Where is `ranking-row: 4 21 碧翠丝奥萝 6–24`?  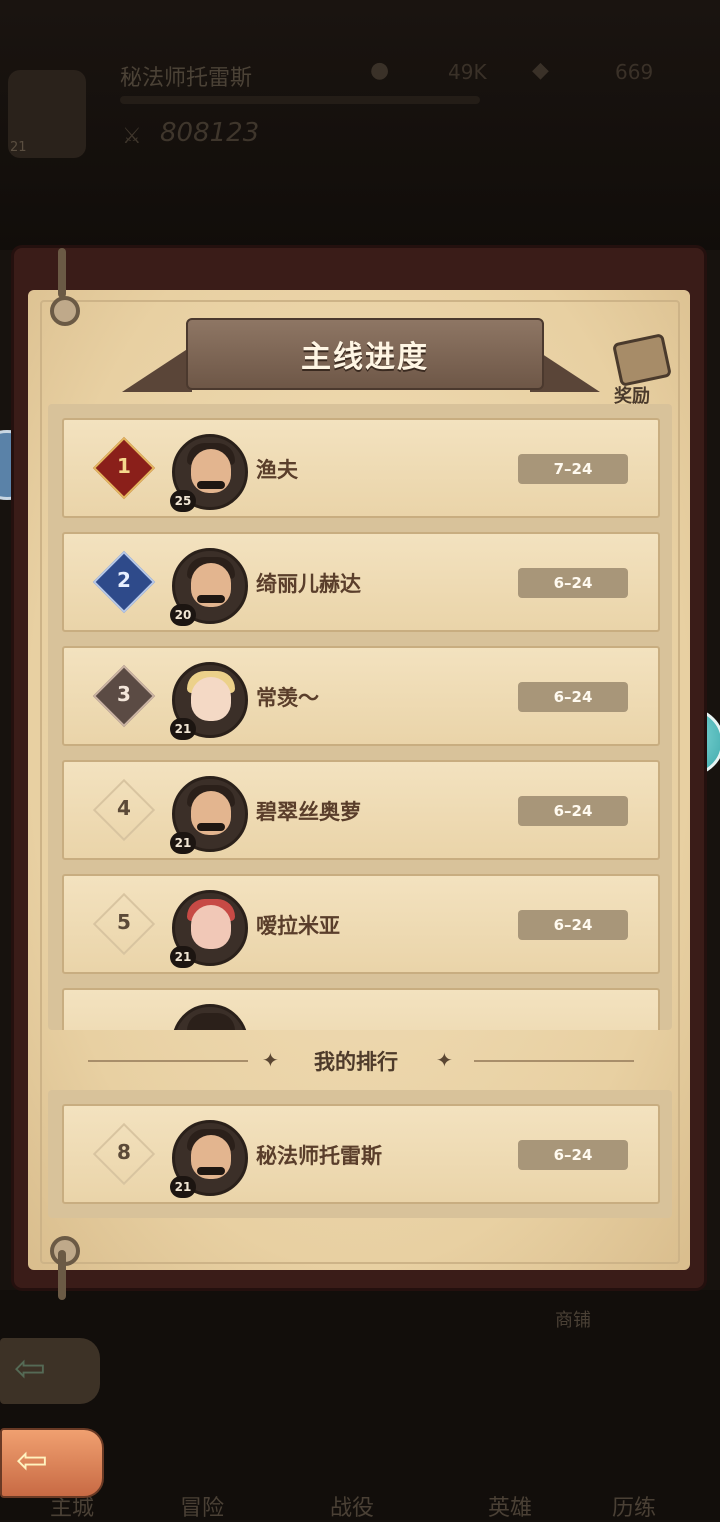
ranking-row: 4 21 碧翠丝奥萝 6–24 is located at coordinates (361, 810).